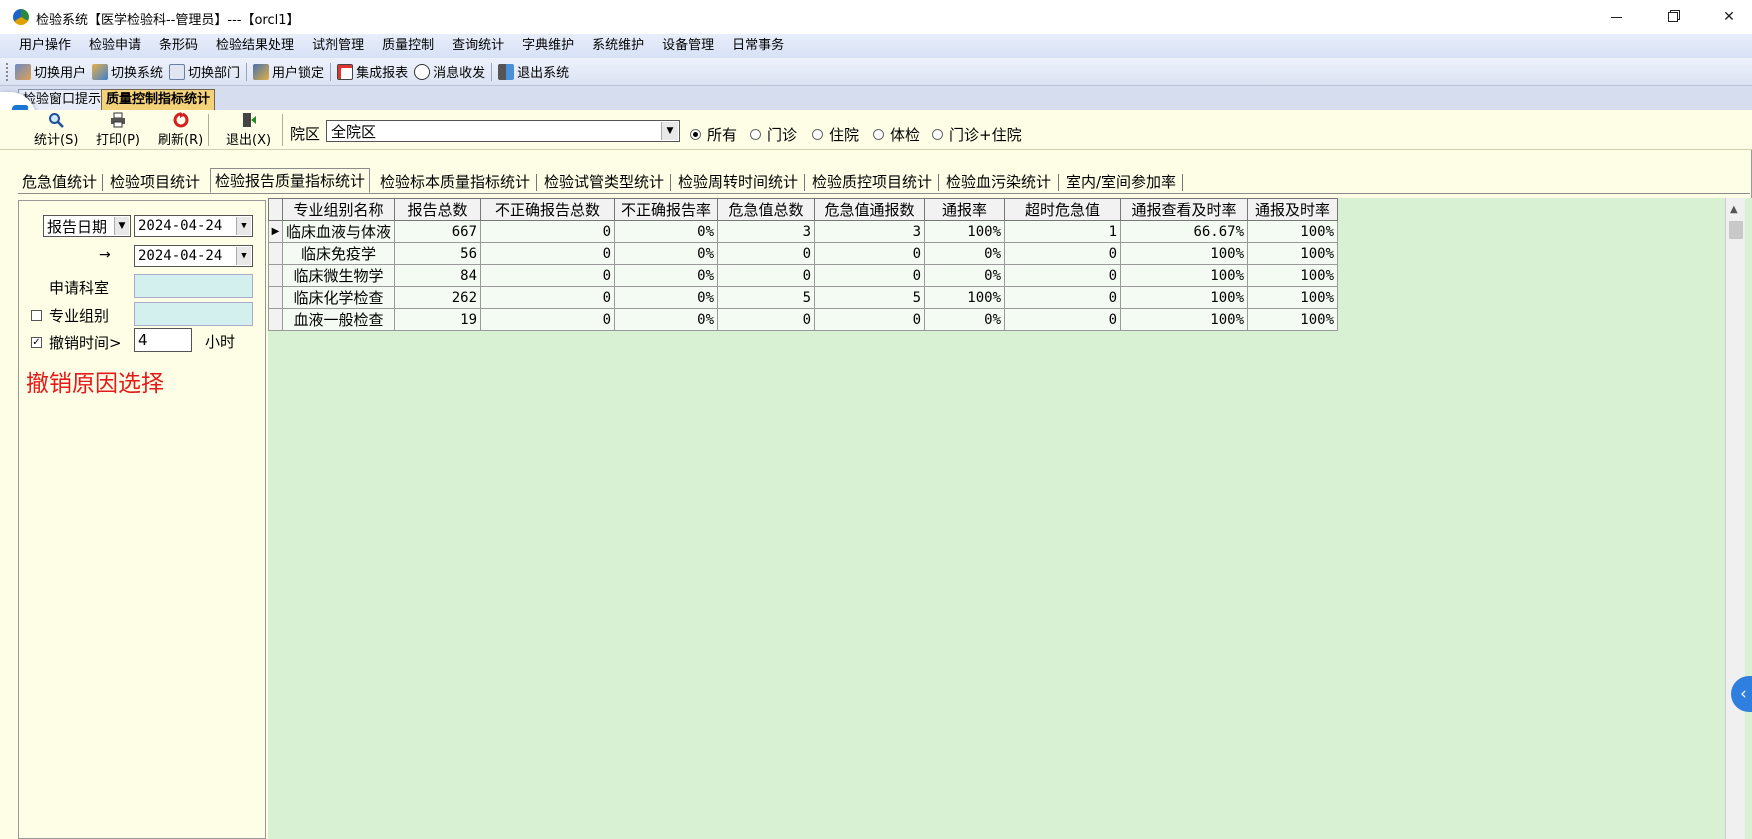 Image resolution: width=1752 pixels, height=839 pixels. I want to click on minimize-button, so click(1616, 17).